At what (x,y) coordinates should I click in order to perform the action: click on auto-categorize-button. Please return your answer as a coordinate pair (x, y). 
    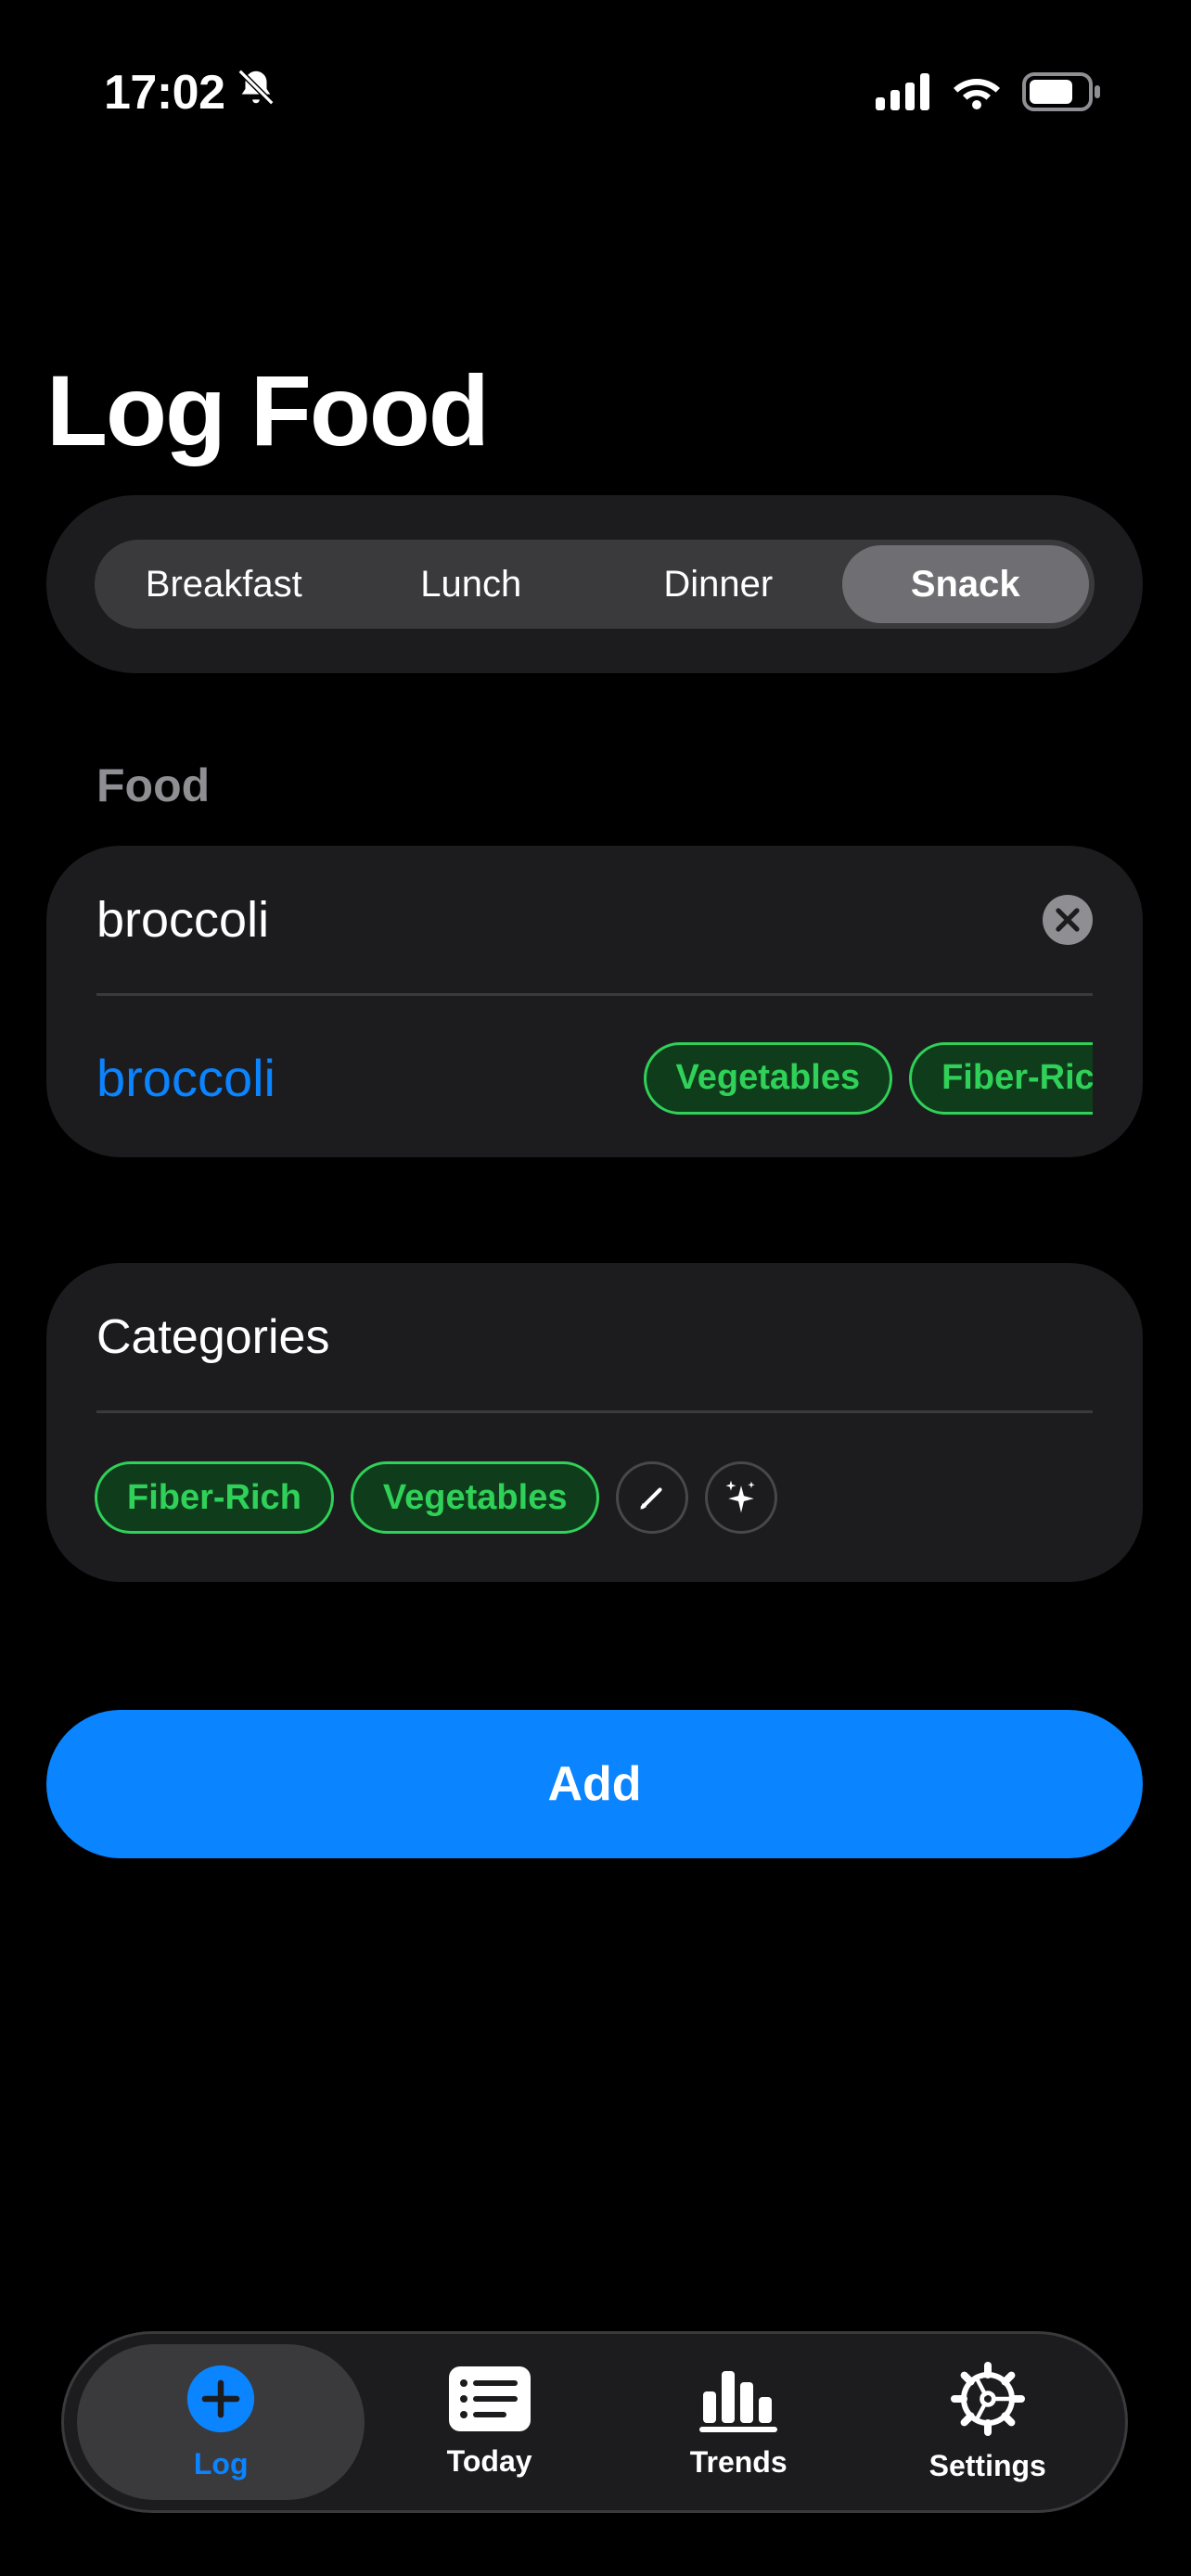
    Looking at the image, I should click on (741, 1498).